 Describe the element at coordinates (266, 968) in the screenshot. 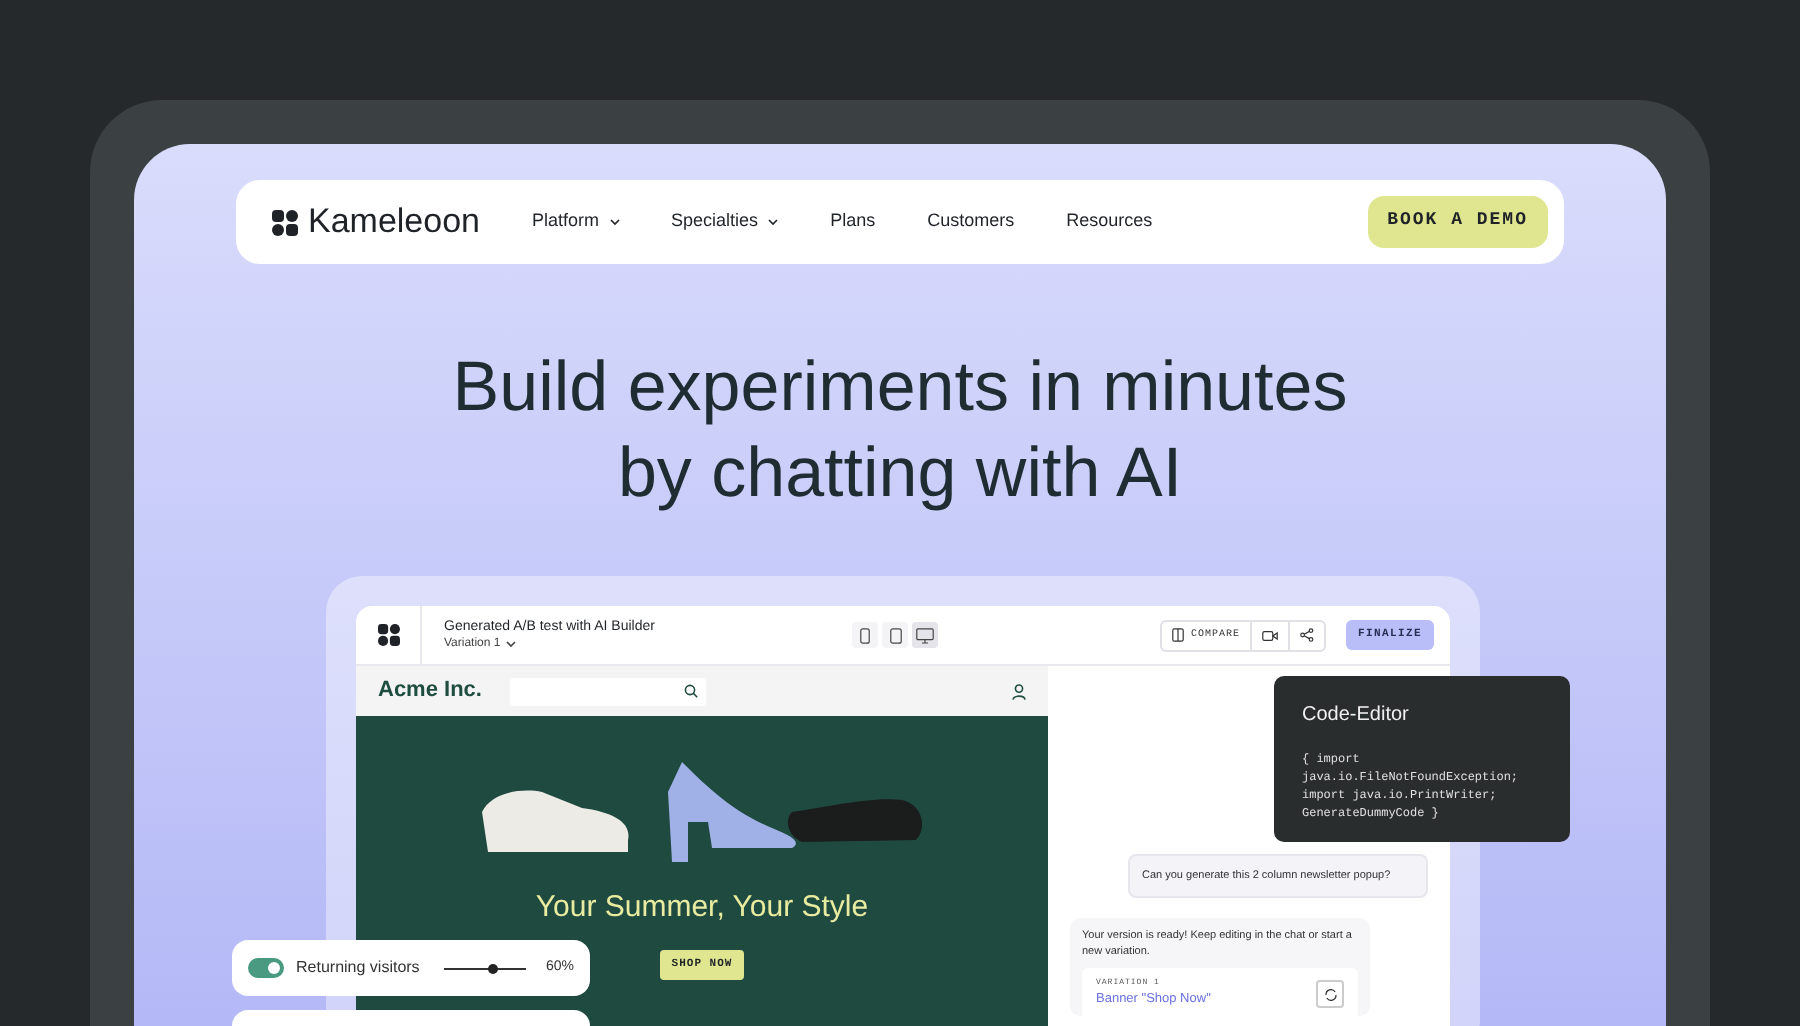

I see `toggle-switch` at that location.